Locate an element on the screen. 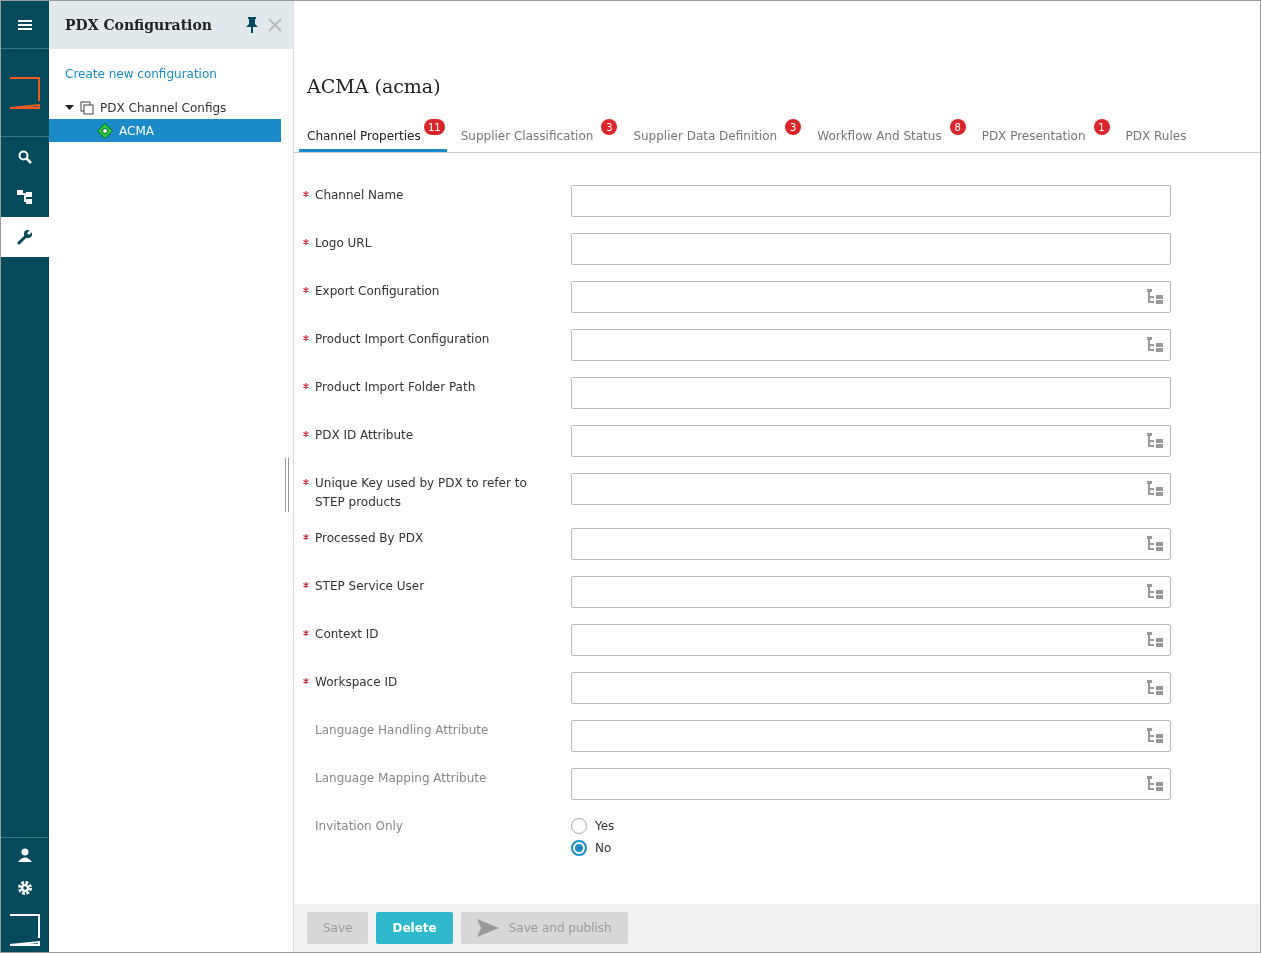 This screenshot has width=1261, height=953. caret-icon is located at coordinates (69, 107).